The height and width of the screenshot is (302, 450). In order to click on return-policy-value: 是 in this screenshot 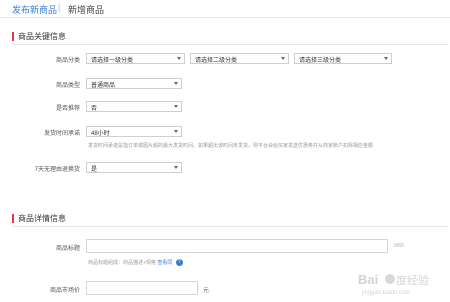, I will do `click(94, 170)`.